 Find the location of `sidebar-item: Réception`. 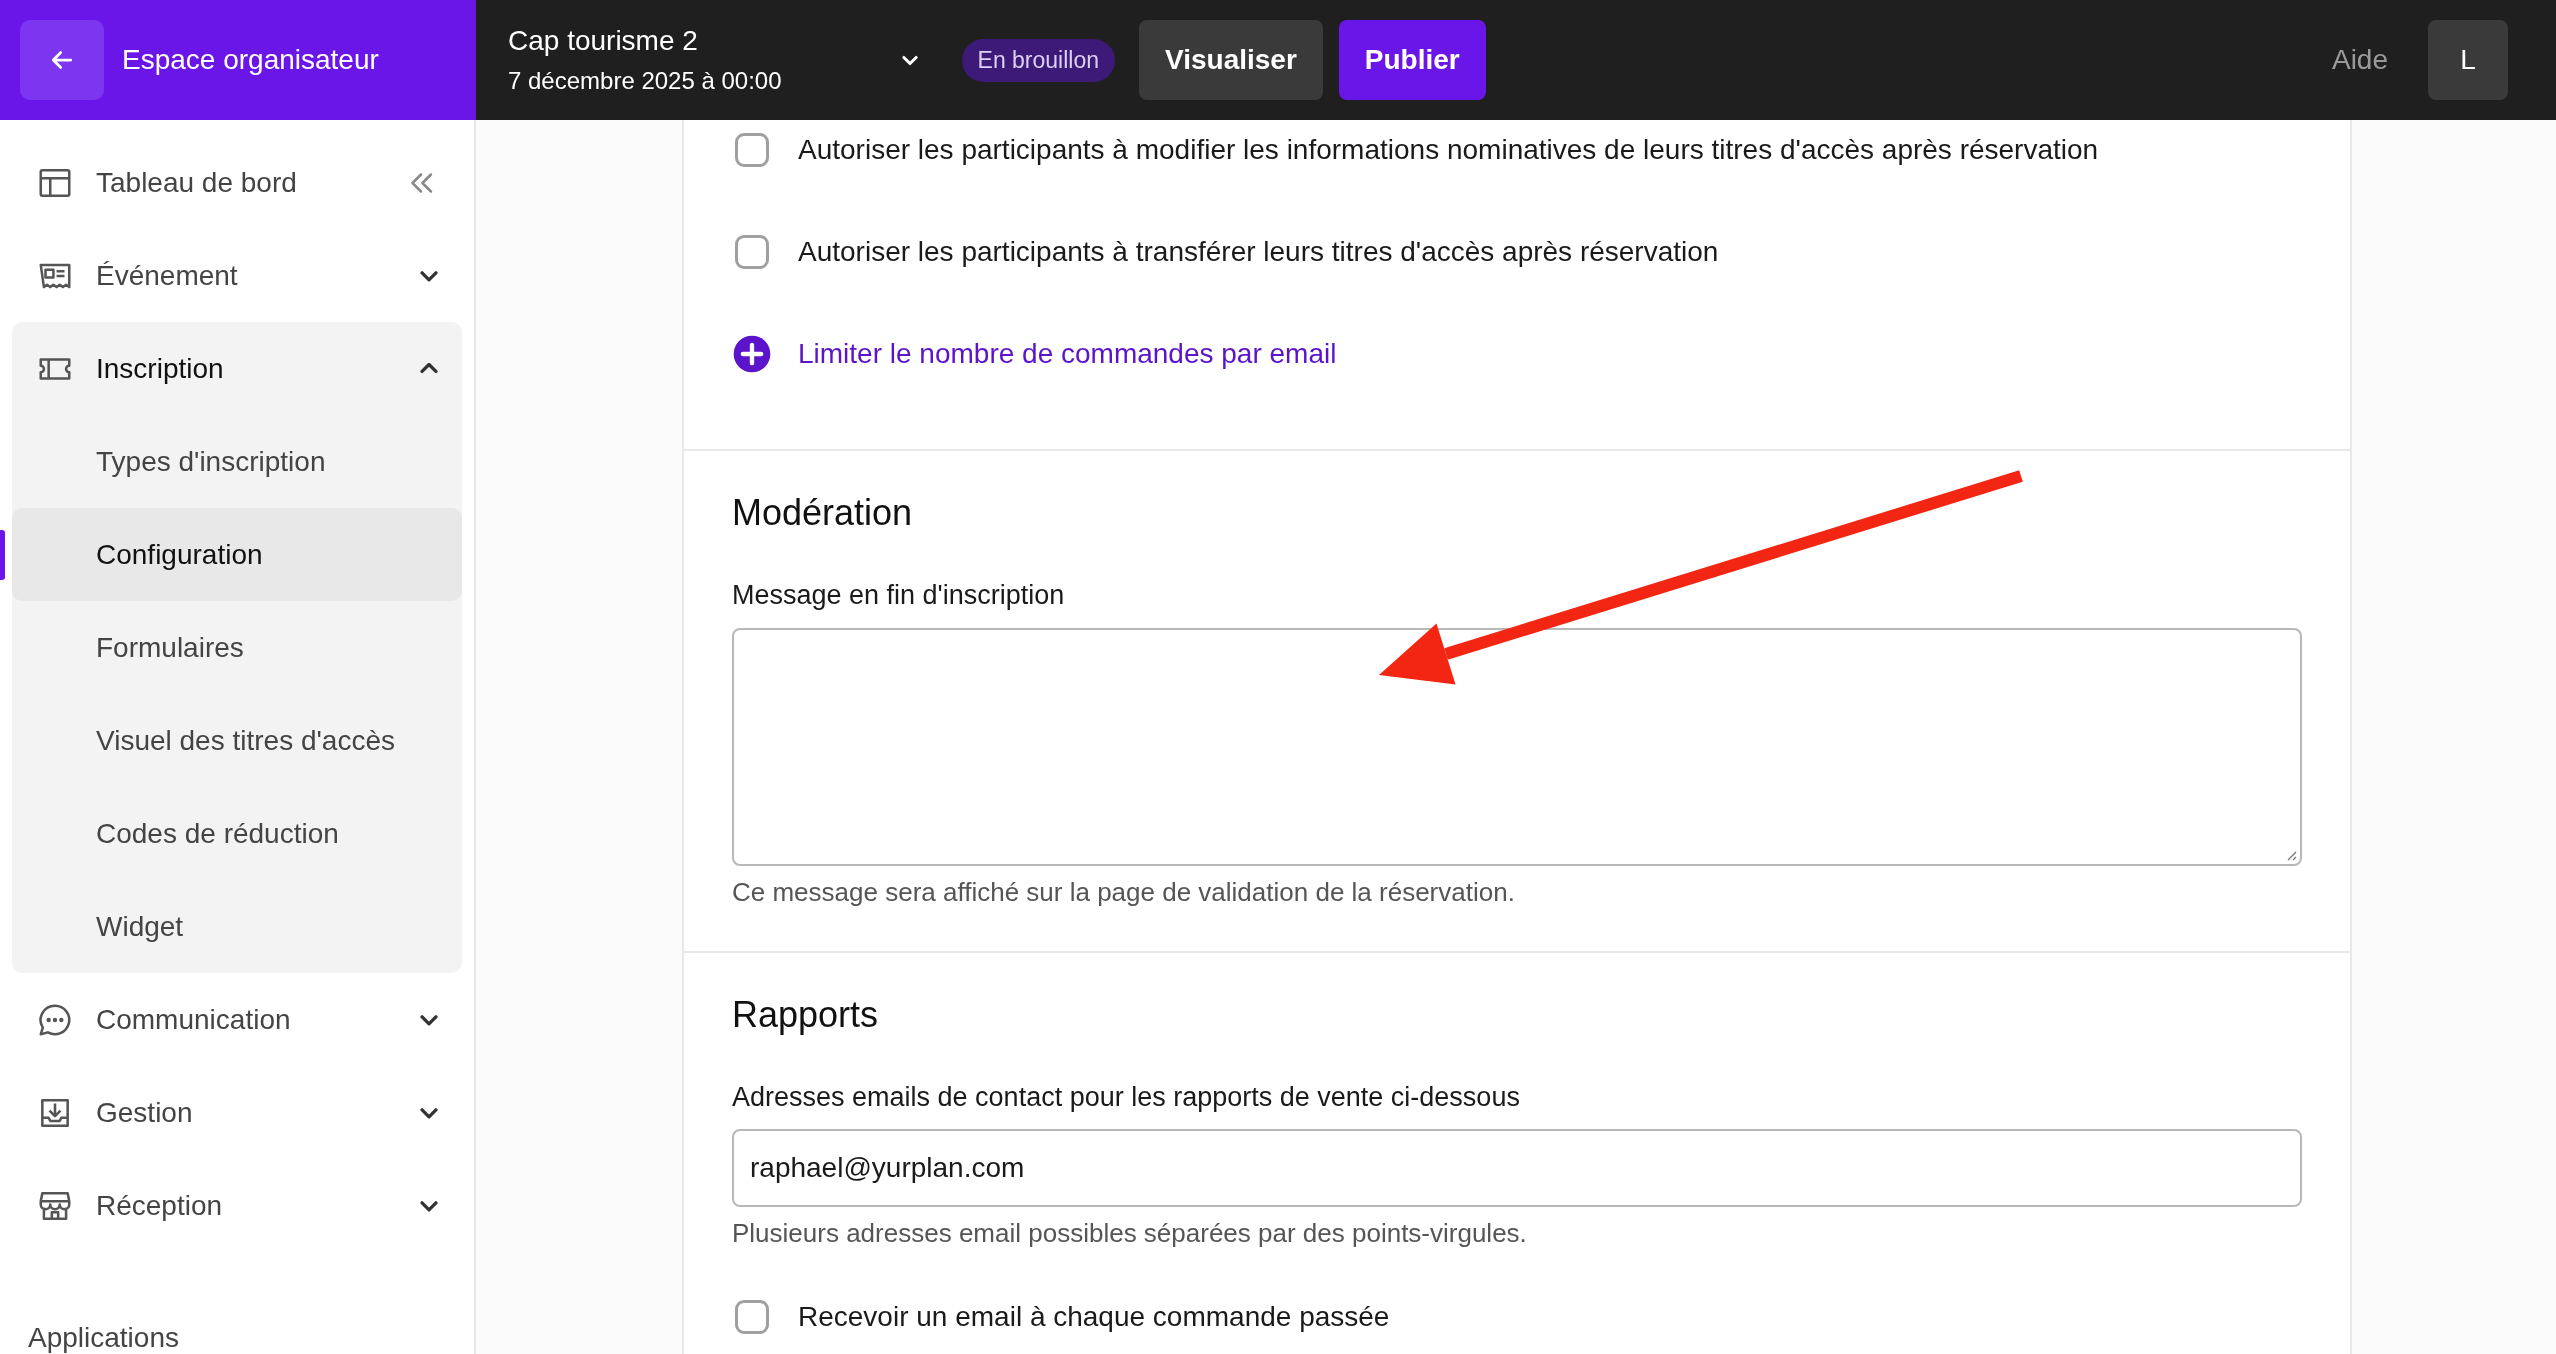

sidebar-item: Réception is located at coordinates (237, 1205).